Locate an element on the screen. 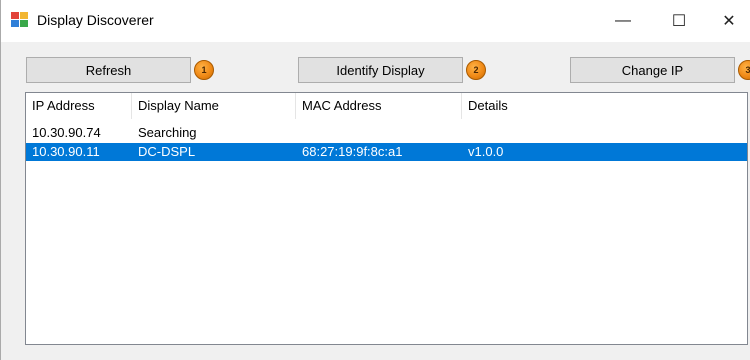 The width and height of the screenshot is (750, 360). cell-display-name: DC-DSPL is located at coordinates (167, 151).